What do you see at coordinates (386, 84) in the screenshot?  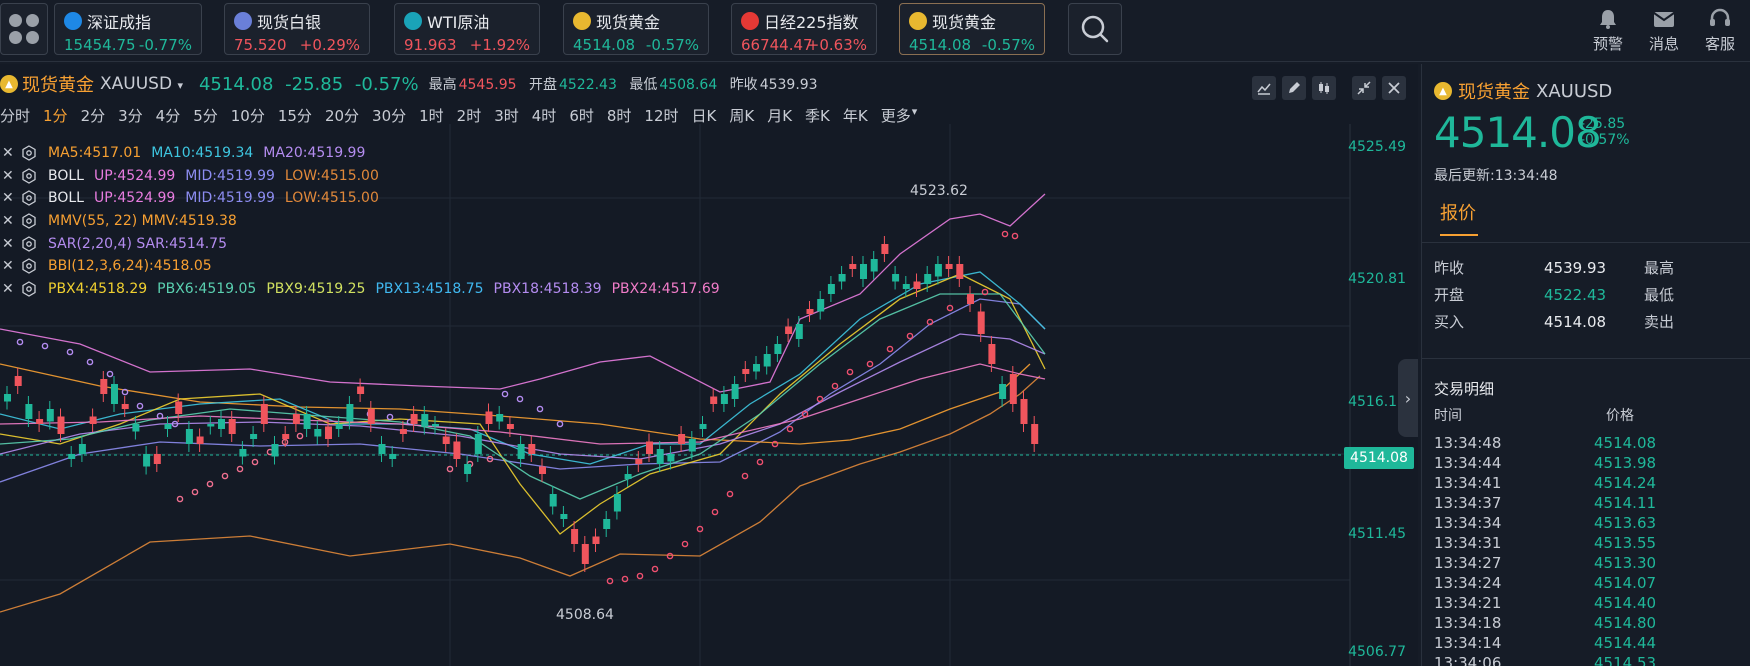 I see `symbol-change-pct: -0.57%` at bounding box center [386, 84].